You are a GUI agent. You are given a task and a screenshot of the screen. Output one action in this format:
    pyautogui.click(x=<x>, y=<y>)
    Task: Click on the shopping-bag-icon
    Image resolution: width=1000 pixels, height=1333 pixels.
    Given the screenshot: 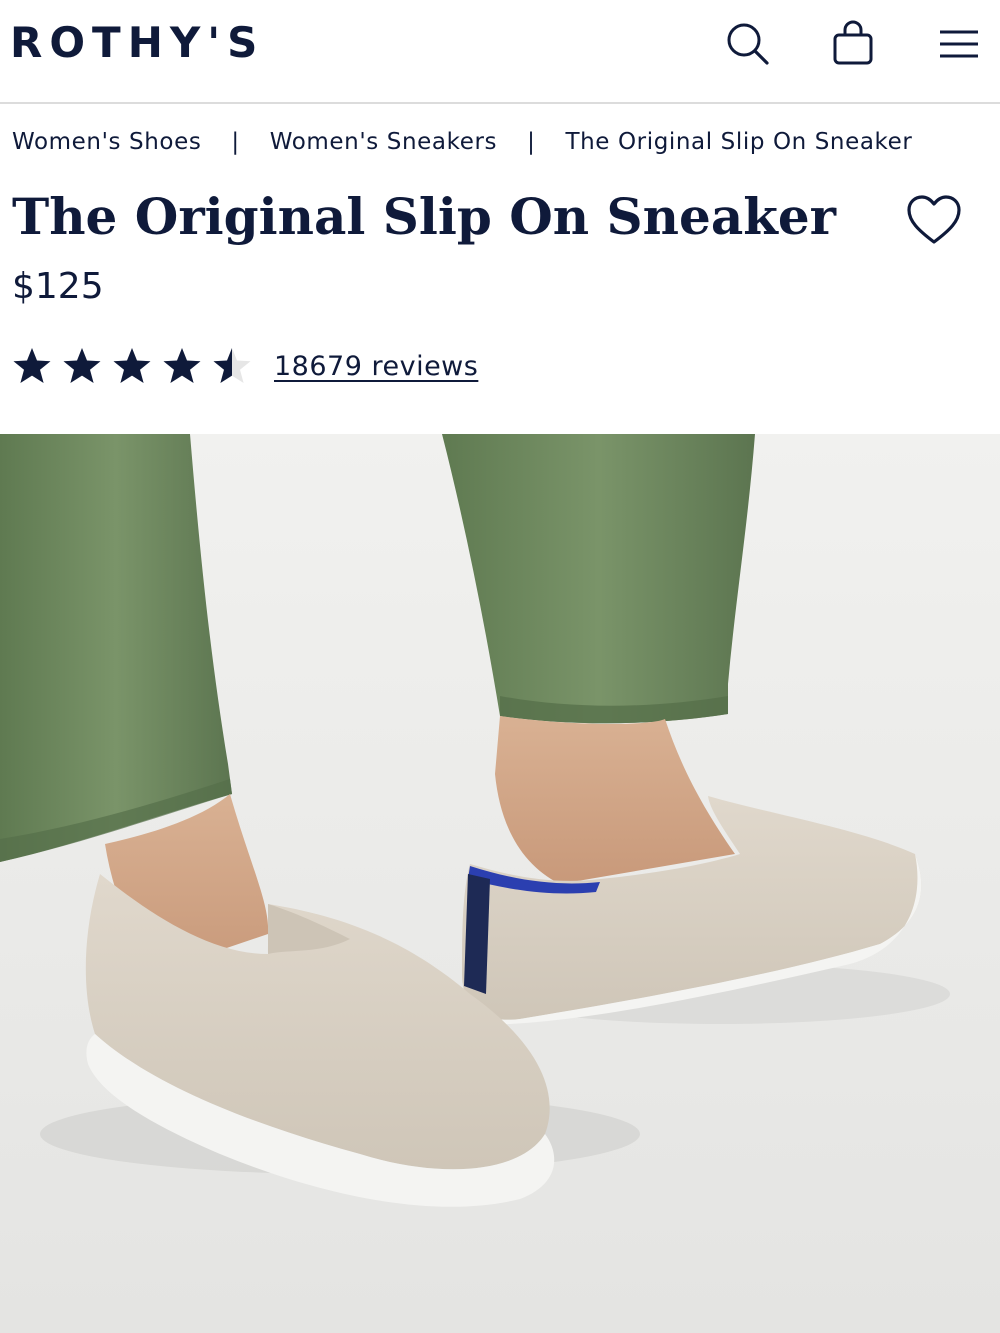 What is the action you would take?
    pyautogui.click(x=853, y=43)
    